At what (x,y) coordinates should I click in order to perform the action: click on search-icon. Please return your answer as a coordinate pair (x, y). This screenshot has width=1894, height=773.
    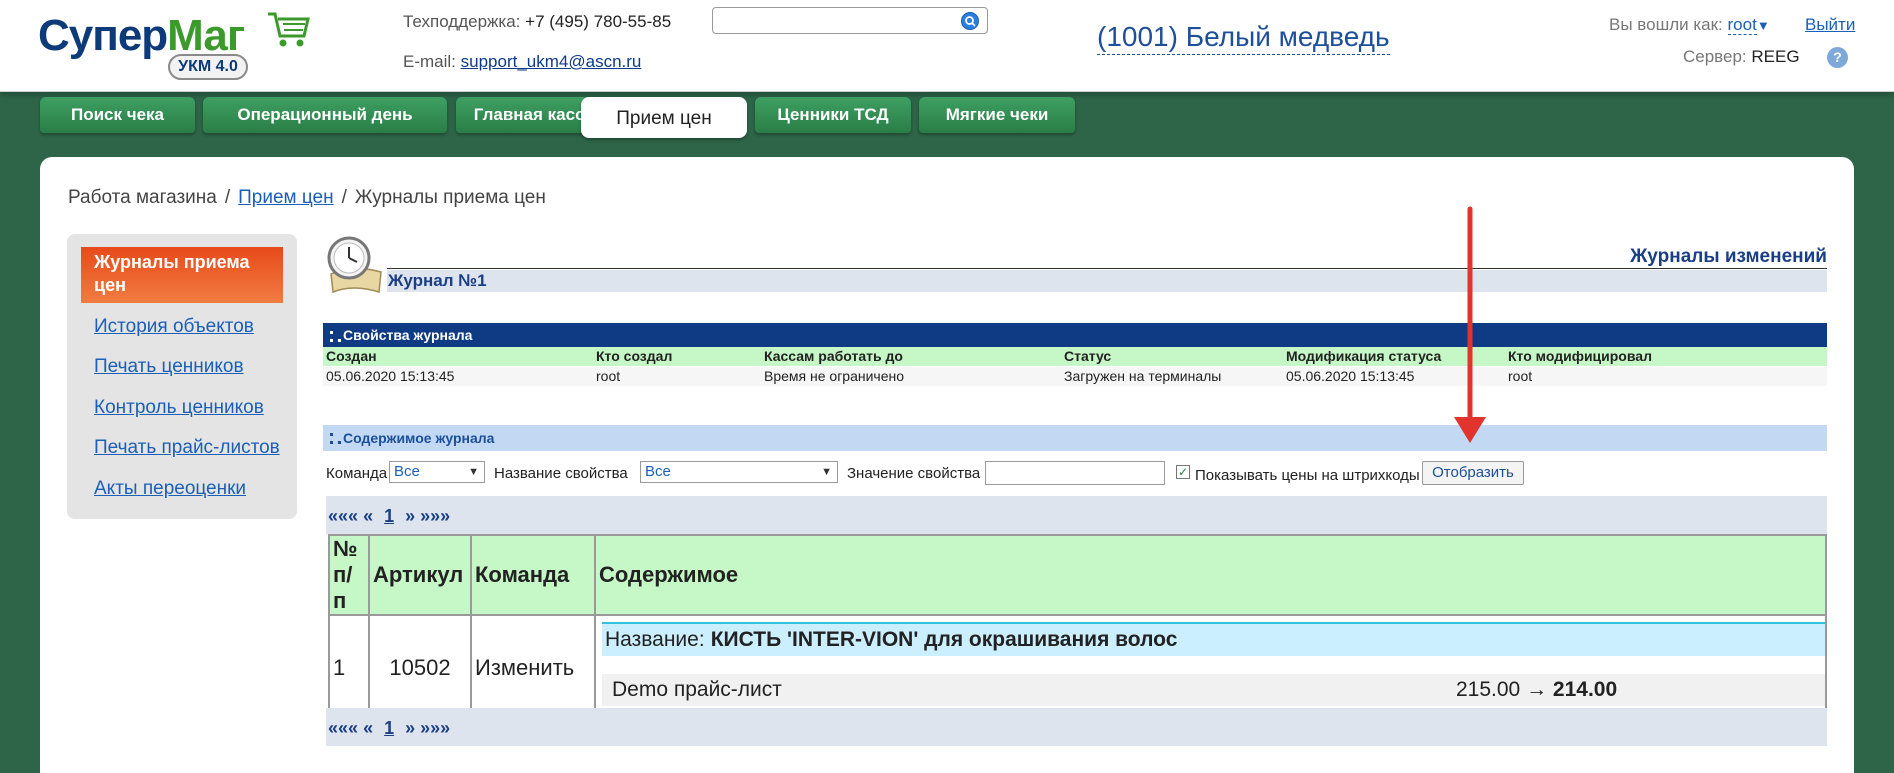
    Looking at the image, I should click on (970, 21).